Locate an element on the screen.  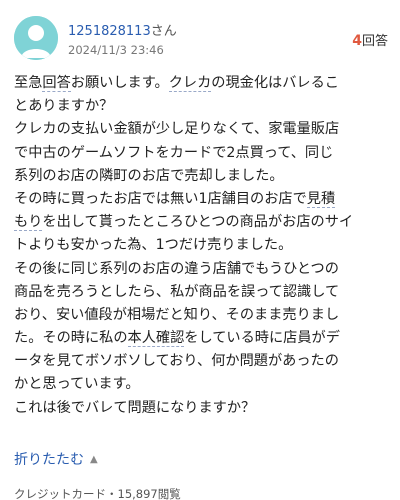
answer-count-number: 4 is located at coordinates (357, 41).